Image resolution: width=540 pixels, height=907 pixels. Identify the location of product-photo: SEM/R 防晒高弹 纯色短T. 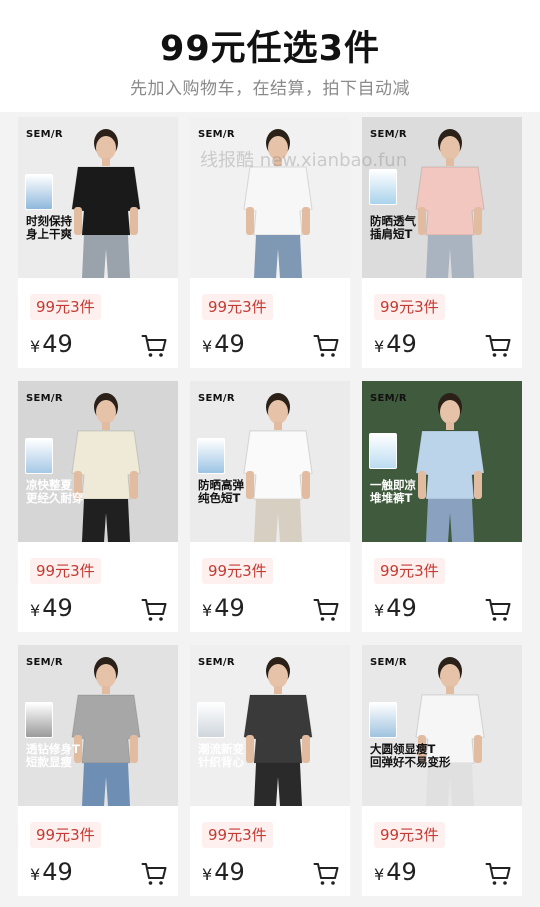
(270, 461).